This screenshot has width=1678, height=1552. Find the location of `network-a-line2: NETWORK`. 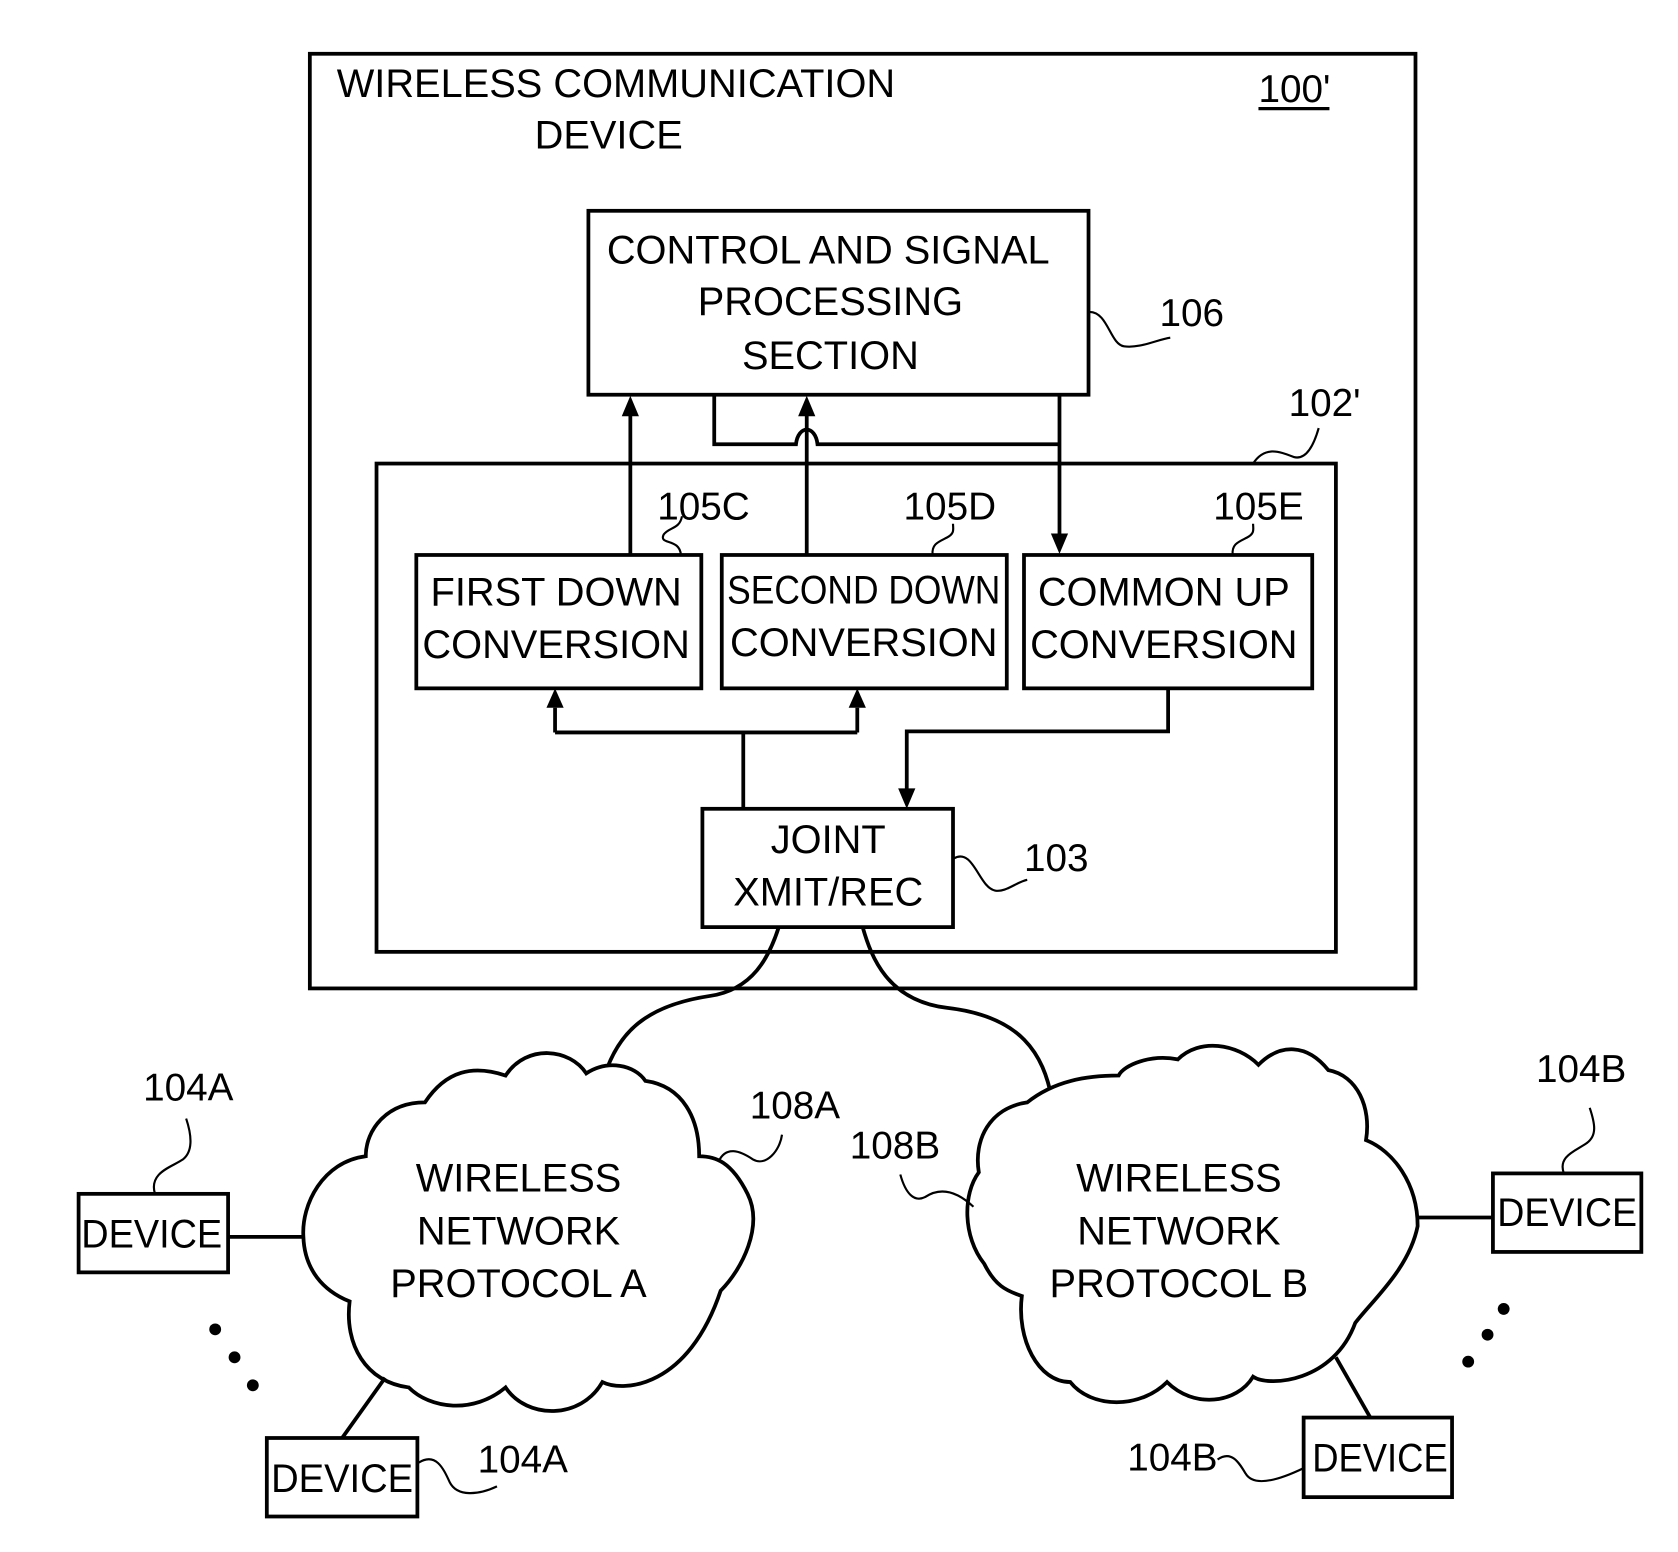

network-a-line2: NETWORK is located at coordinates (519, 1231).